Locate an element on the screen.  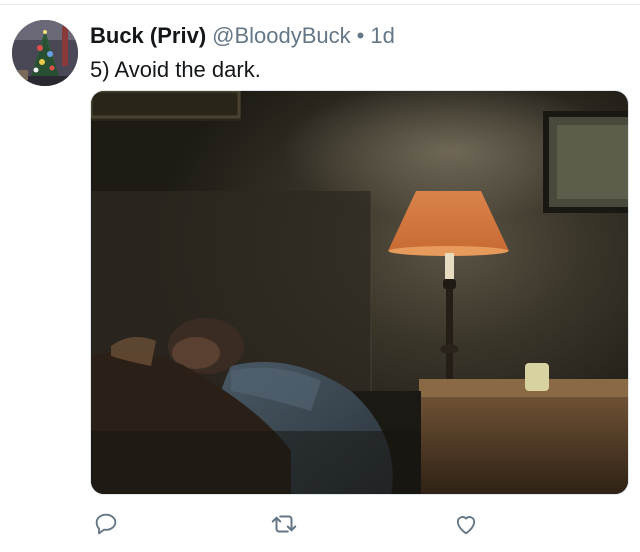
reply-button is located at coordinates (106, 524).